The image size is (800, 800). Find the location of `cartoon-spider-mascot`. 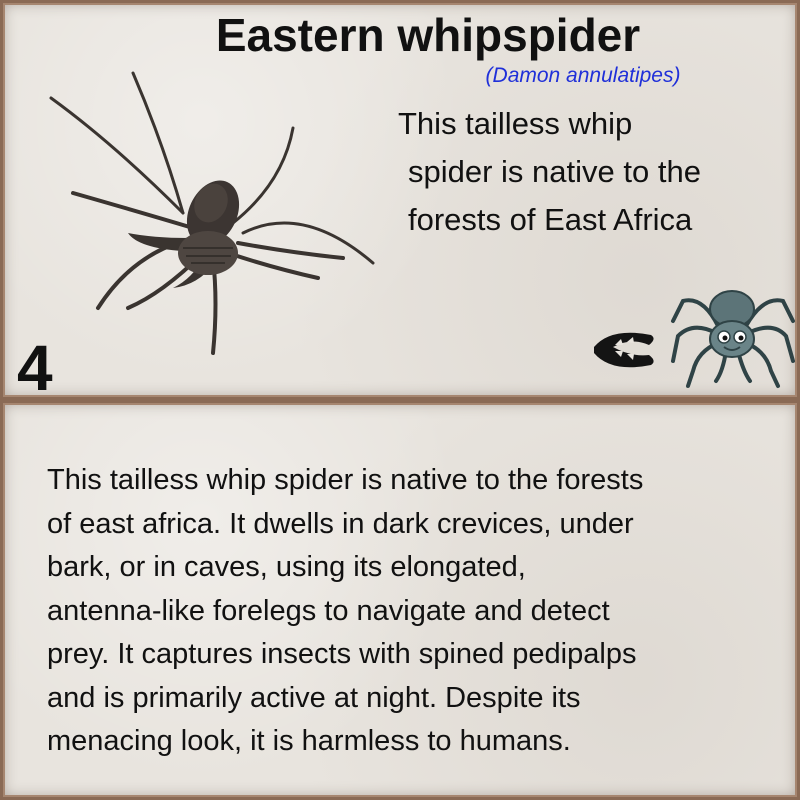

cartoon-spider-mascot is located at coordinates (733, 339).